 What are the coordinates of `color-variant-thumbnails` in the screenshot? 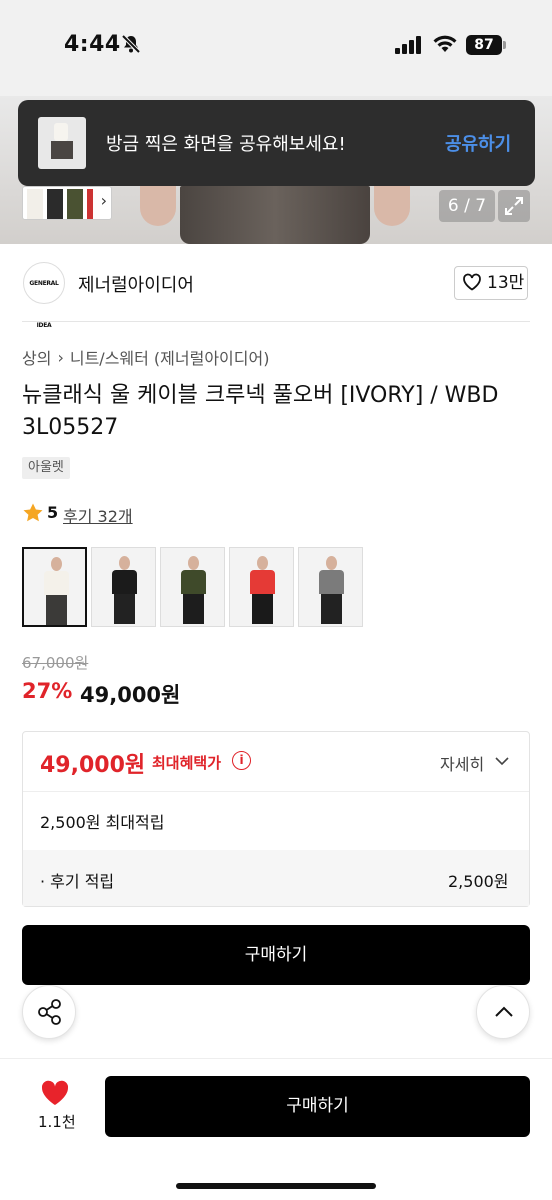 It's located at (192, 587).